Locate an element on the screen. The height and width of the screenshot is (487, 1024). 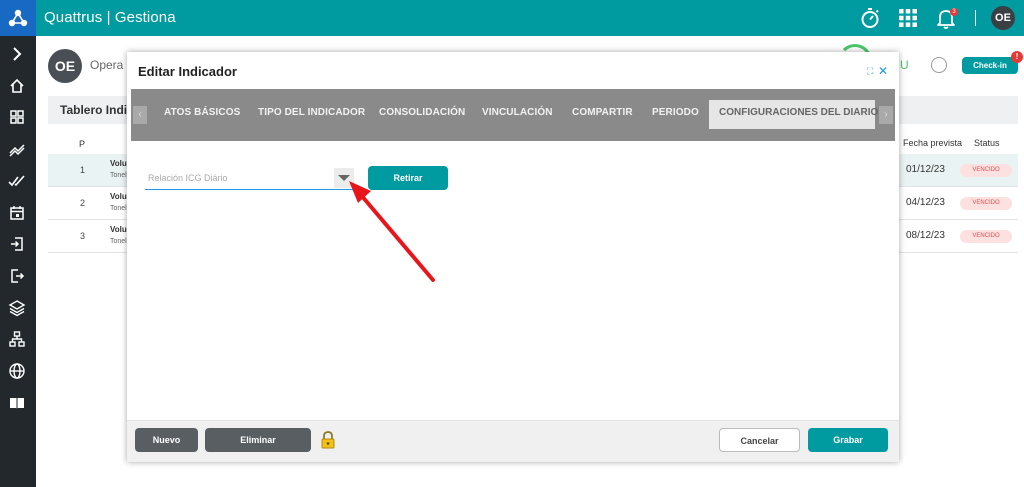
retirar-button: Retirar is located at coordinates (408, 178).